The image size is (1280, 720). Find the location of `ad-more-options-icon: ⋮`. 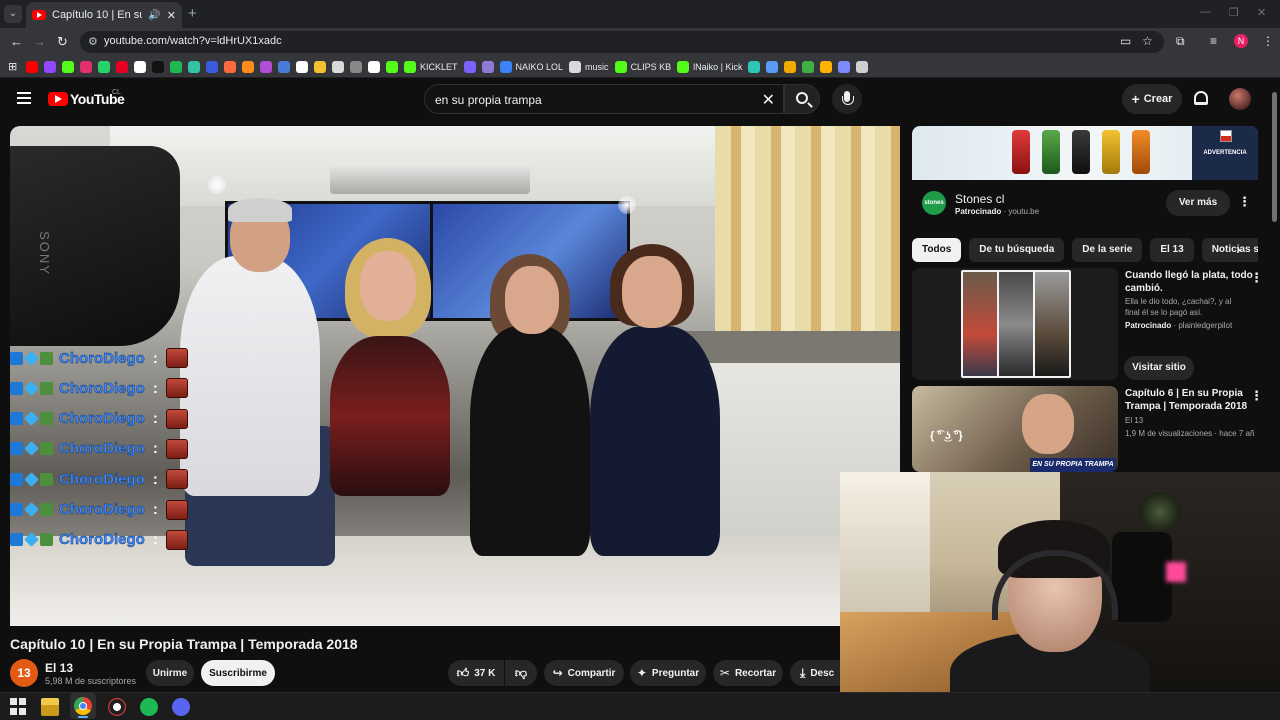

ad-more-options-icon: ⋮ is located at coordinates (1244, 202).